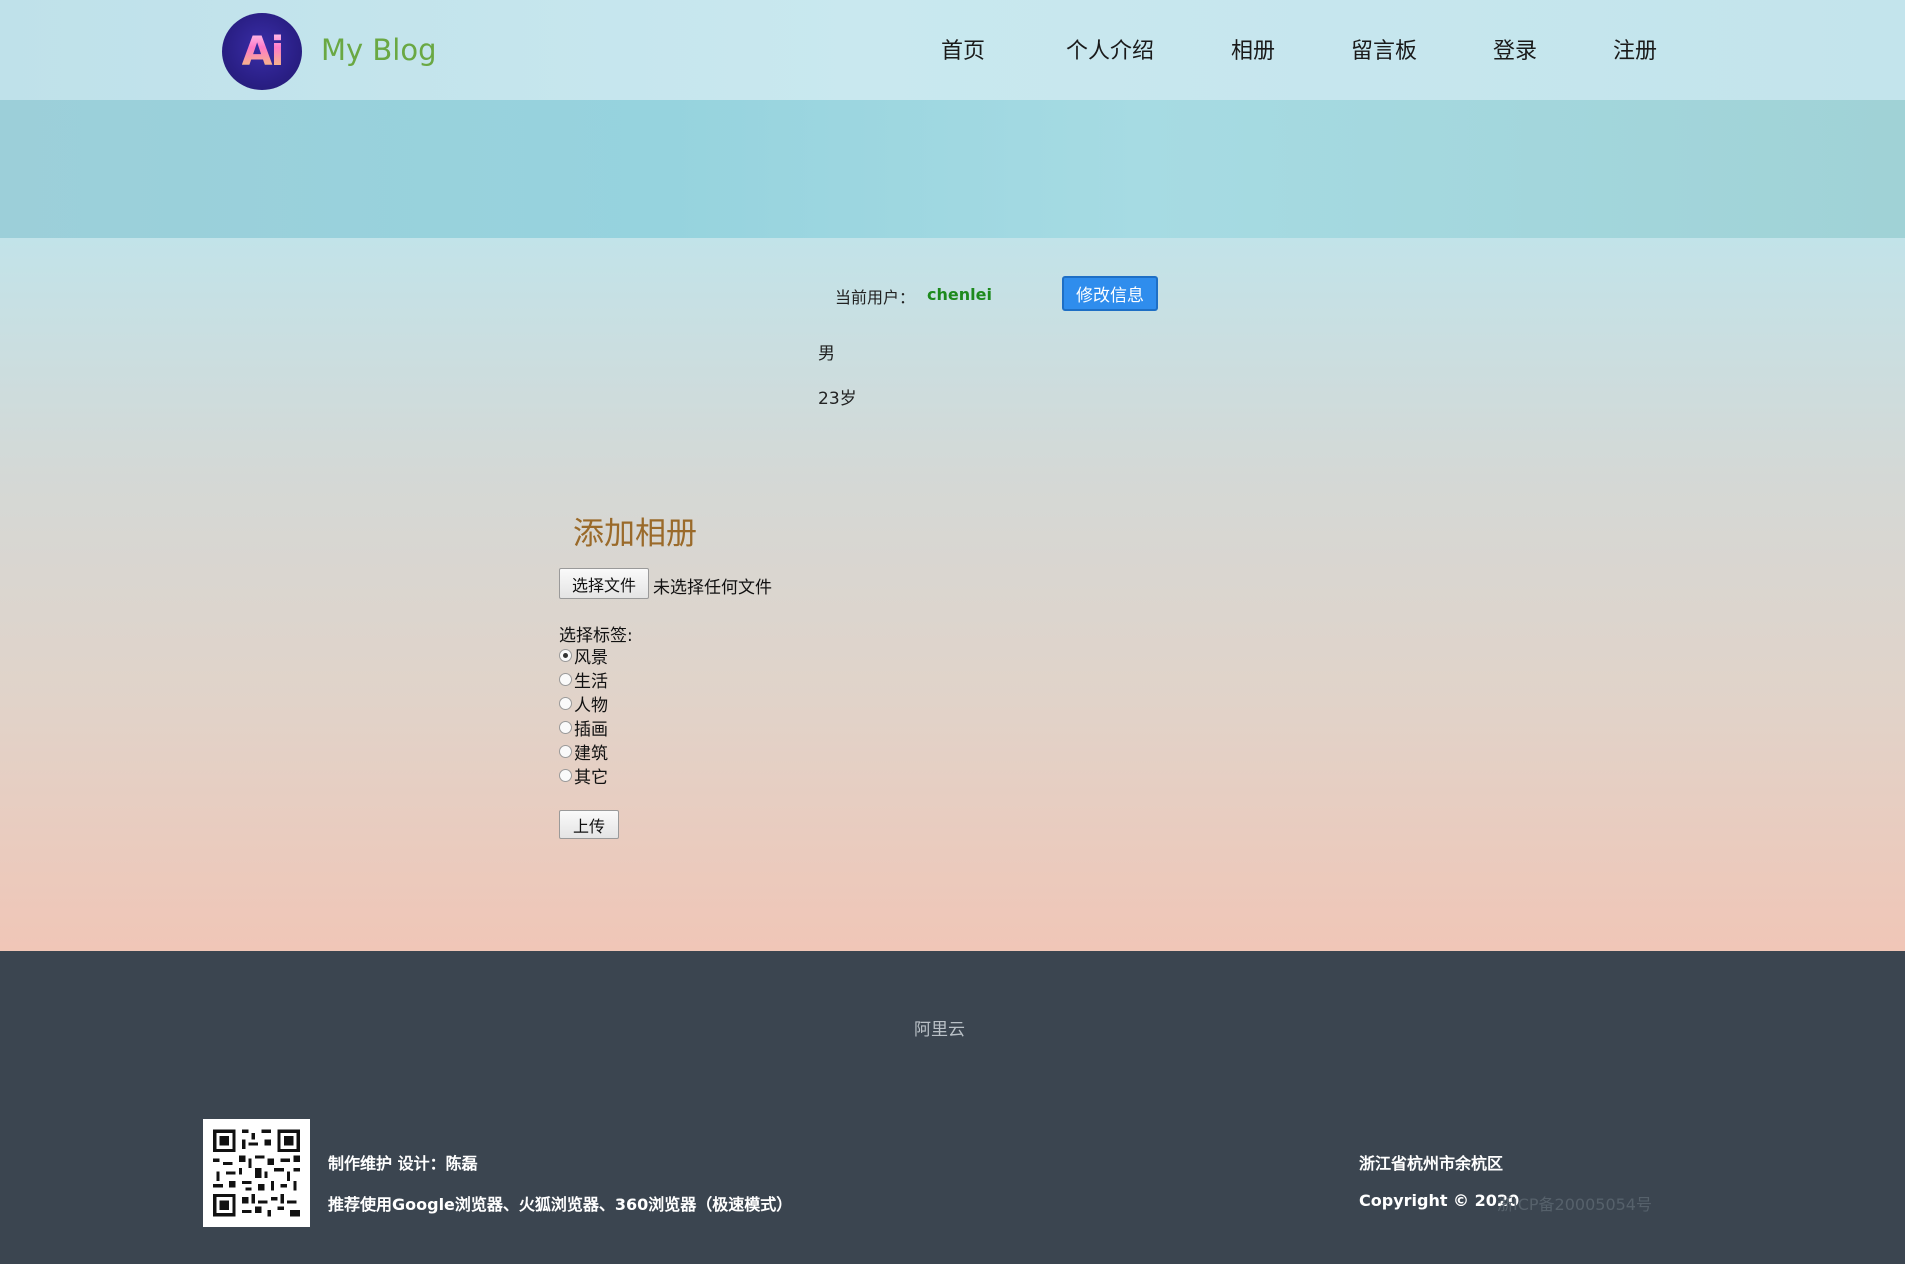 This screenshot has height=1264, width=1922. What do you see at coordinates (1574, 1203) in the screenshot?
I see `icp-license-link: 浙ICP备20005054号` at bounding box center [1574, 1203].